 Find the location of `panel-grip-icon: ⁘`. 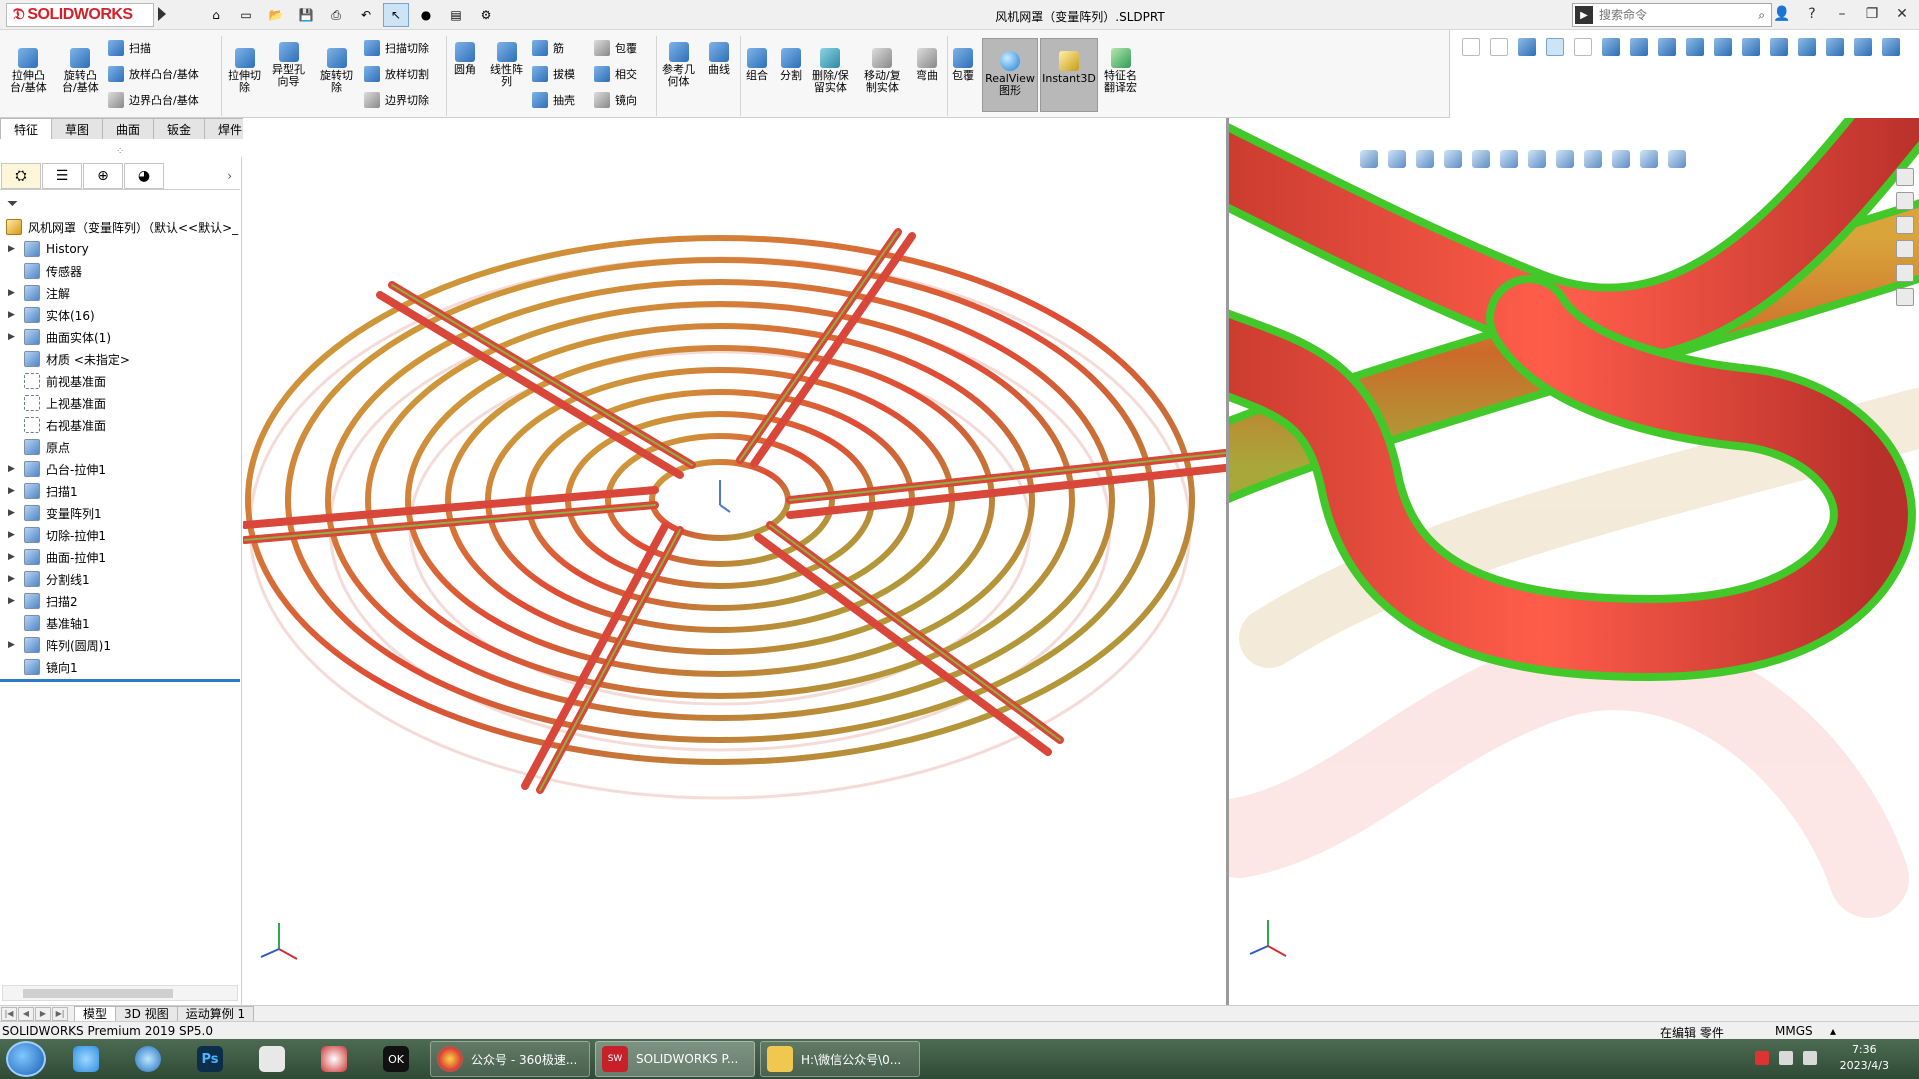

panel-grip-icon: ⁘ is located at coordinates (120, 151).